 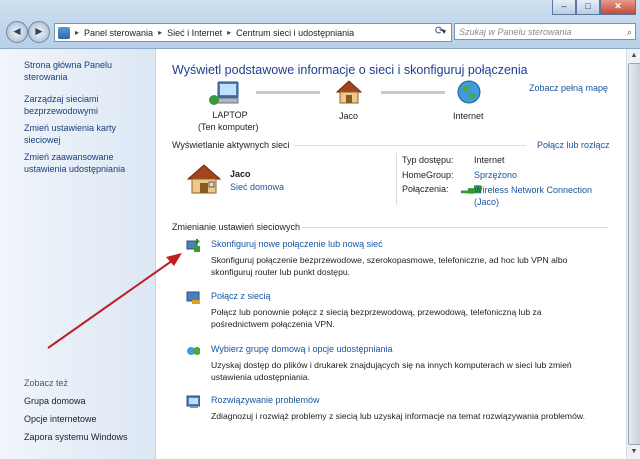 I want to click on sidebar-item-home: Strona główna Panelu sterowania, so click(x=68, y=71).